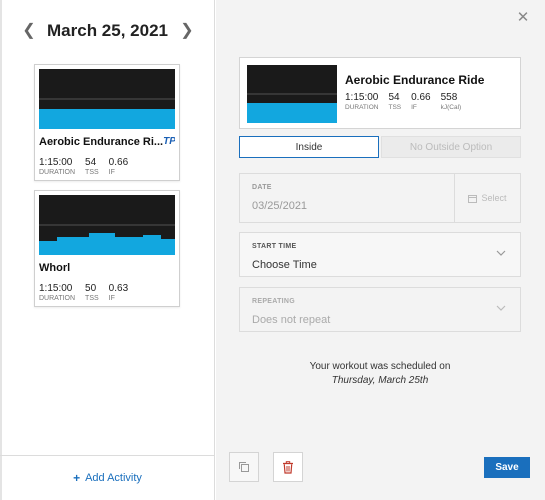 This screenshot has width=545, height=500. What do you see at coordinates (77, 478) in the screenshot?
I see `plus-icon: +` at bounding box center [77, 478].